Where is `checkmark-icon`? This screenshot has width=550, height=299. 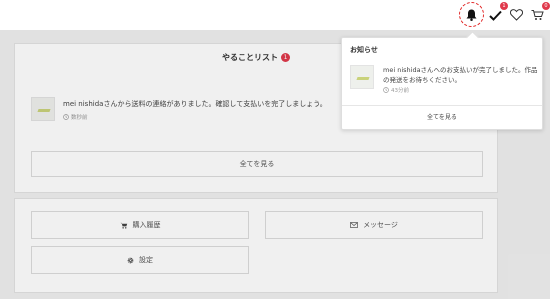 checkmark-icon is located at coordinates (495, 15).